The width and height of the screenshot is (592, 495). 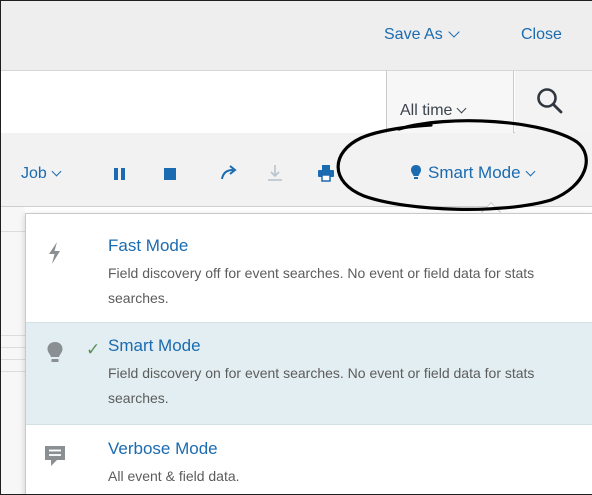 What do you see at coordinates (54, 253) in the screenshot?
I see `lightning-icon` at bounding box center [54, 253].